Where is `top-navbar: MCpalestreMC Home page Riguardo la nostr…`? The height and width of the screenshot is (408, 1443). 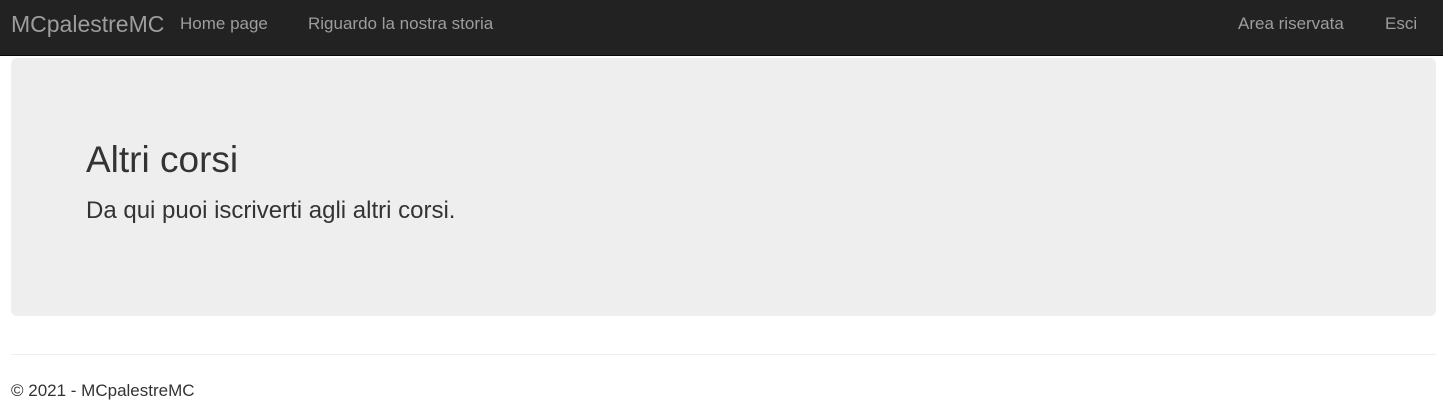 top-navbar: MCpalestreMC Home page Riguardo la nostr… is located at coordinates (721, 28).